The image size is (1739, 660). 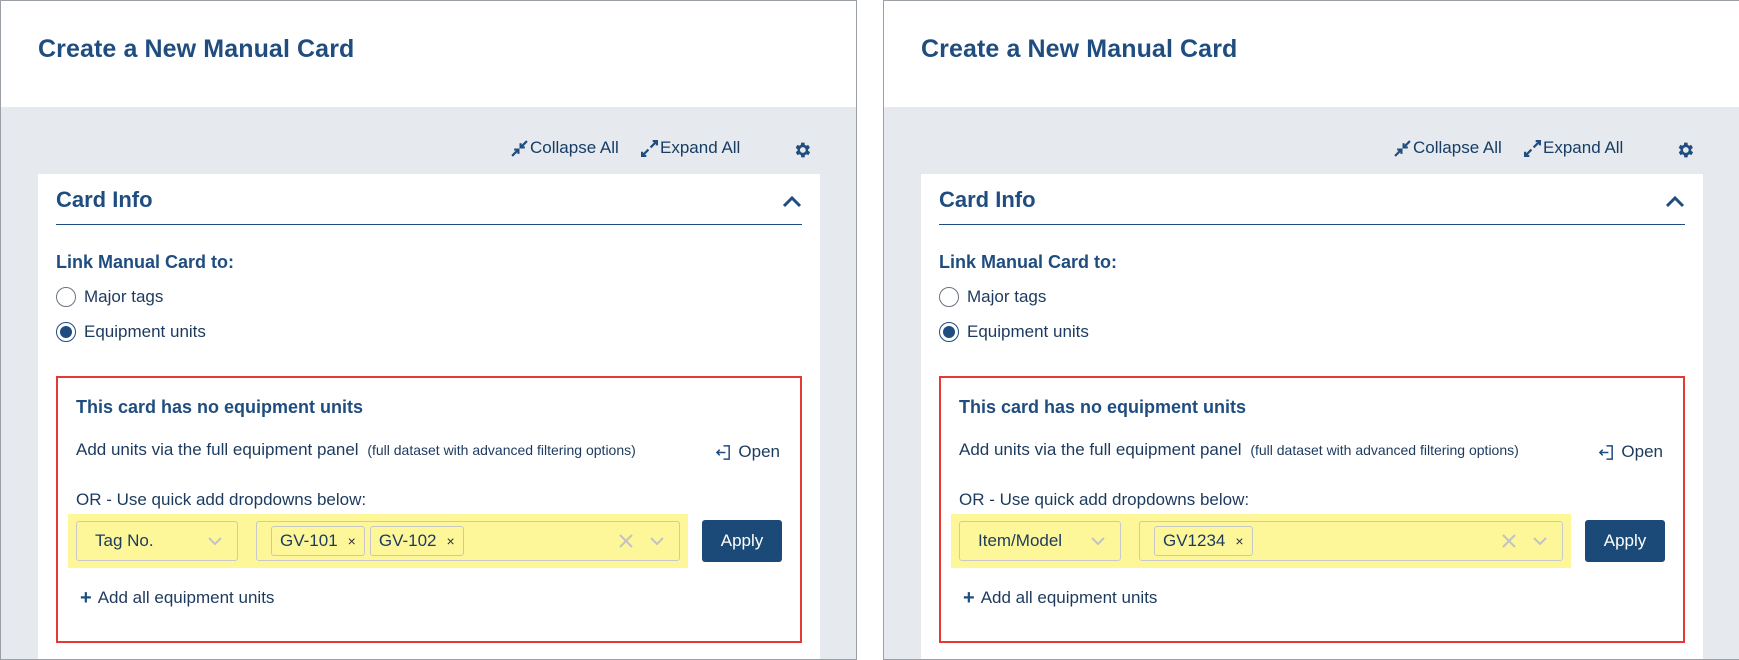 I want to click on select-value: Tag No., so click(x=124, y=540).